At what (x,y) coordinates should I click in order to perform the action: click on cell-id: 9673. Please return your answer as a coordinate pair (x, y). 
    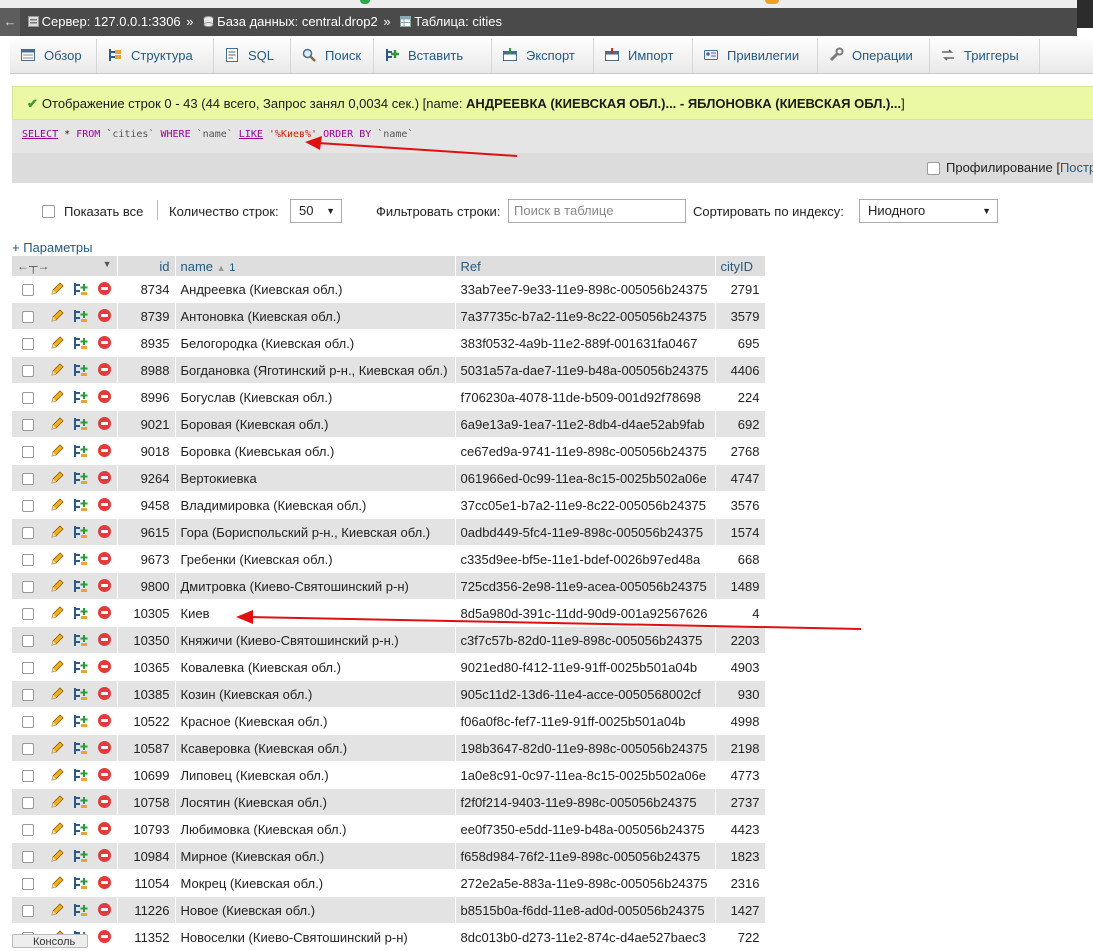
    Looking at the image, I should click on (146, 559).